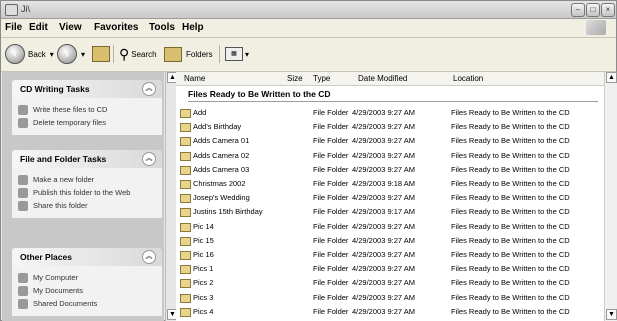  I want to click on file-name: Josep's Wedding, so click(221, 198).